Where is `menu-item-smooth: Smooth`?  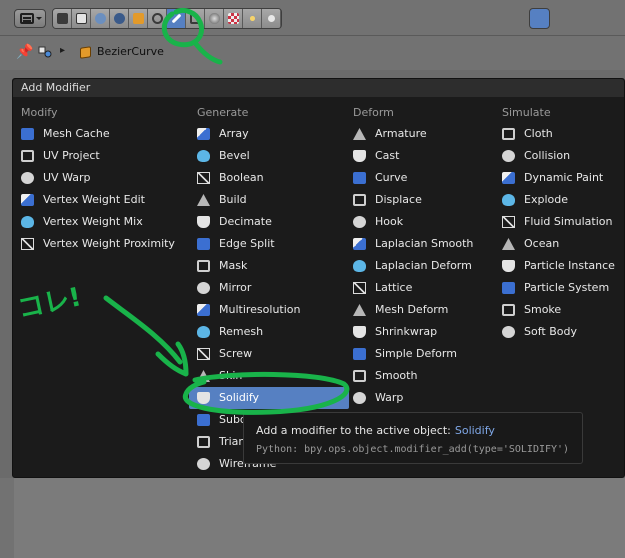 menu-item-smooth: Smooth is located at coordinates (425, 376).